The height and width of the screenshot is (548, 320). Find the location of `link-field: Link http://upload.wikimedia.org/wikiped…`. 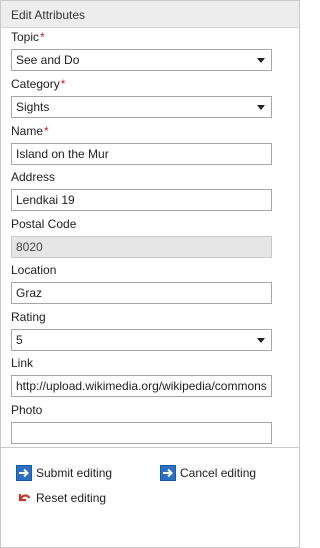

link-field: Link http://upload.wikimedia.org/wikiped… is located at coordinates (142, 376).